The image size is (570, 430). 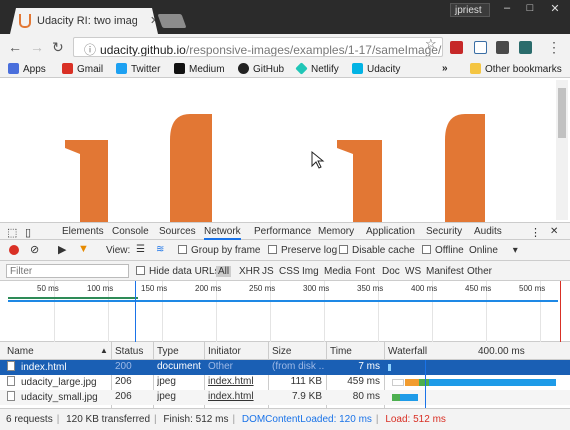 I want to click on back-arrow-icon: ←, so click(x=15, y=47).